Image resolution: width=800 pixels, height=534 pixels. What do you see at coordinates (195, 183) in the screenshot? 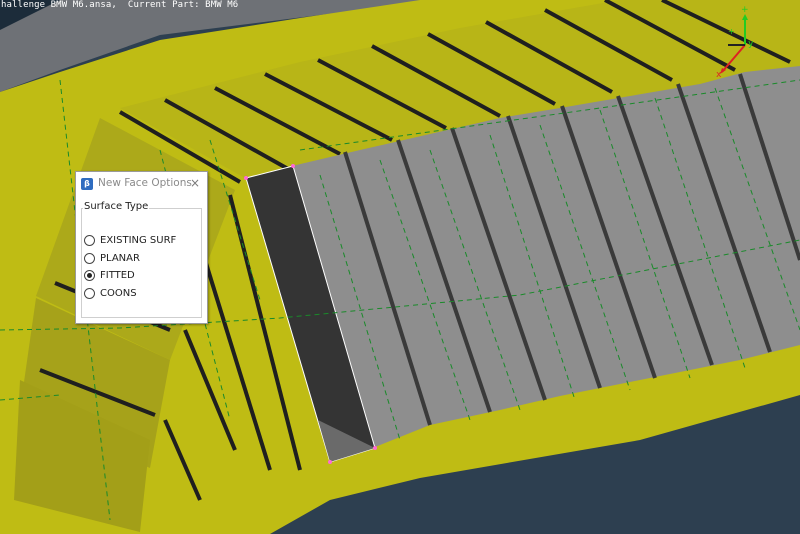
I see `close-icon: ×` at bounding box center [195, 183].